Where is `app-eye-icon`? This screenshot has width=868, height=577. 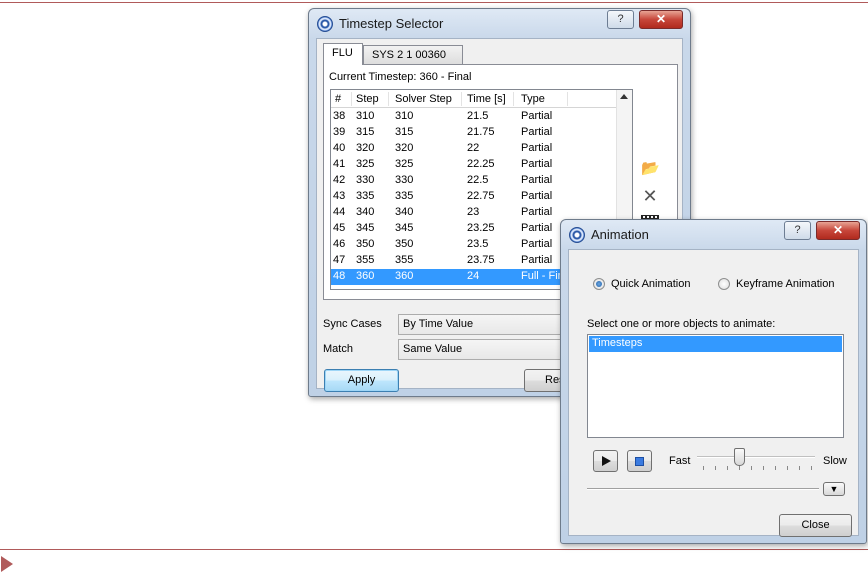 app-eye-icon is located at coordinates (325, 24).